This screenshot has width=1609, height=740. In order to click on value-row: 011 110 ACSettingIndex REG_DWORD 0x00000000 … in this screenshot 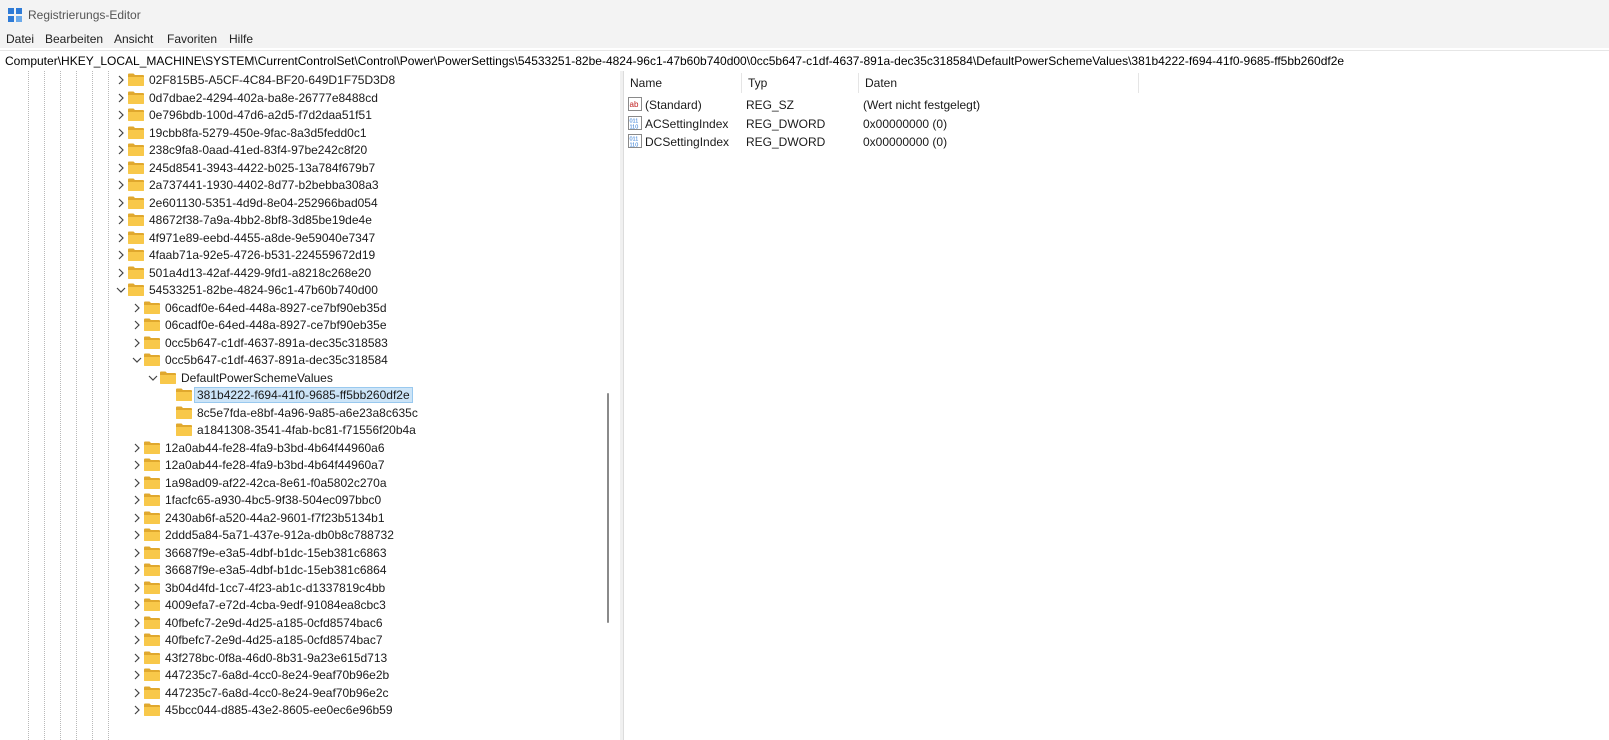, I will do `click(1116, 123)`.